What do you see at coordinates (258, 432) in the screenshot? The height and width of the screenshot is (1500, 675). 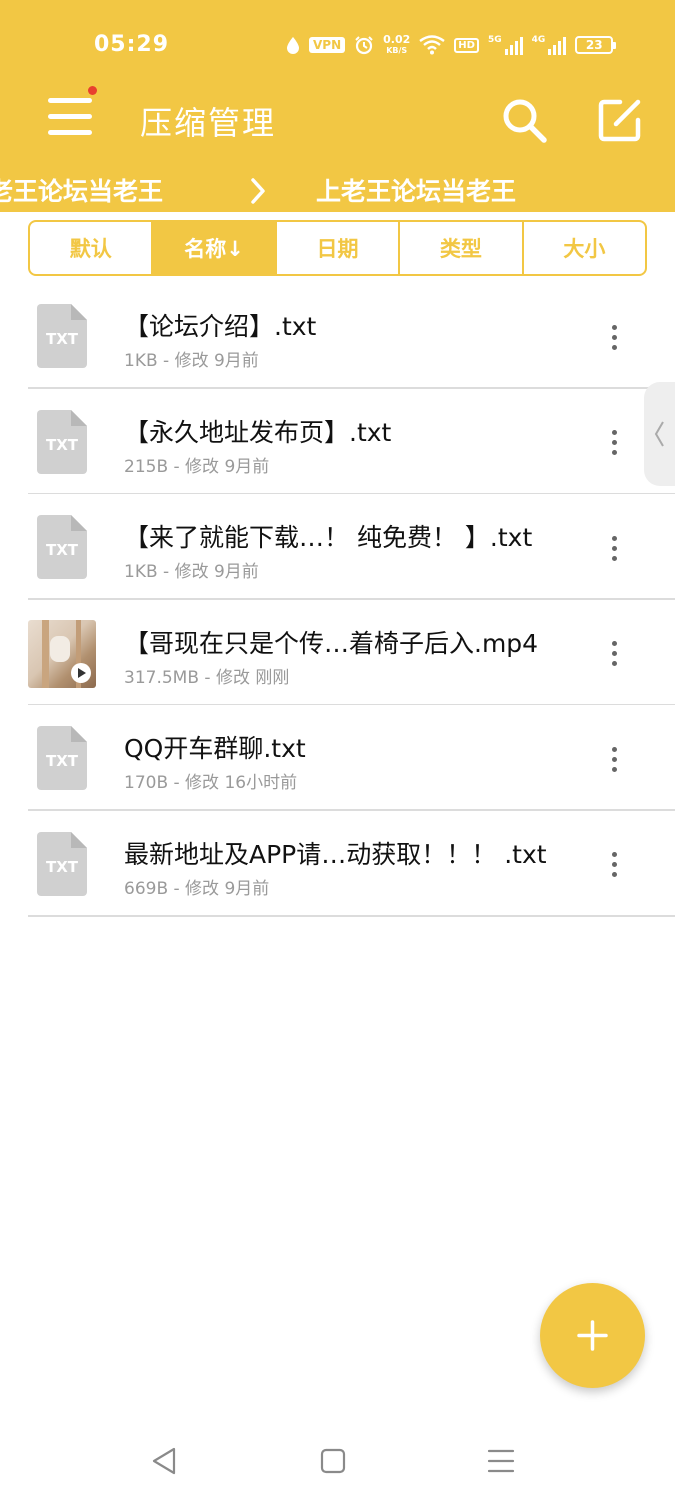 I see `file-name: 【永久地址发布页】.txt` at bounding box center [258, 432].